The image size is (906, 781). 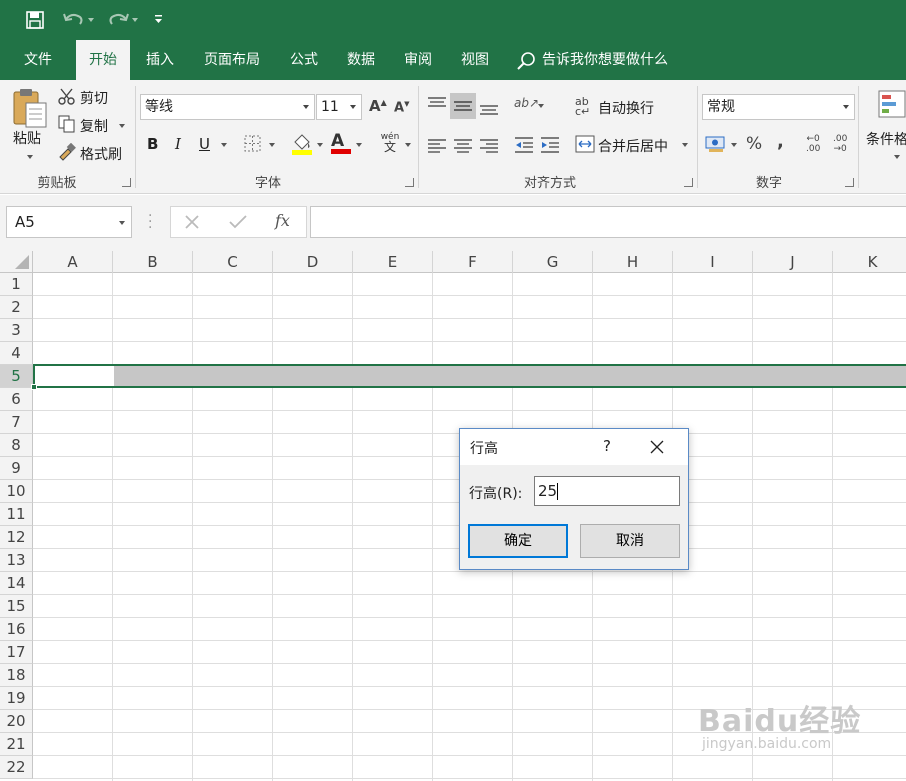 What do you see at coordinates (633, 146) in the screenshot?
I see `merge-center-button: 合并后居中` at bounding box center [633, 146].